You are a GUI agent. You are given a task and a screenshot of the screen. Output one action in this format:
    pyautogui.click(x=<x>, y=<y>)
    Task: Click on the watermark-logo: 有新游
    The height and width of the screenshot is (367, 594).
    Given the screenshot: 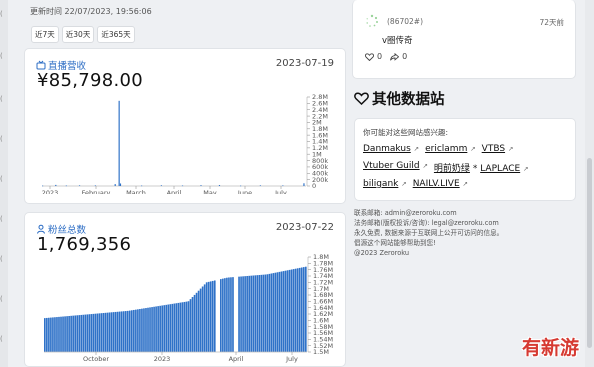 What is the action you would take?
    pyautogui.click(x=551, y=348)
    